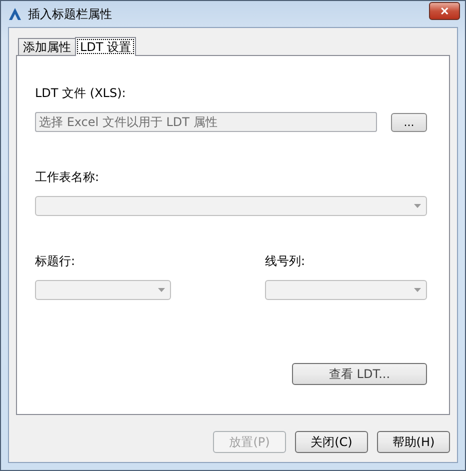 This screenshot has height=471, width=466. I want to click on field-label: 工作表名称:, so click(67, 177).